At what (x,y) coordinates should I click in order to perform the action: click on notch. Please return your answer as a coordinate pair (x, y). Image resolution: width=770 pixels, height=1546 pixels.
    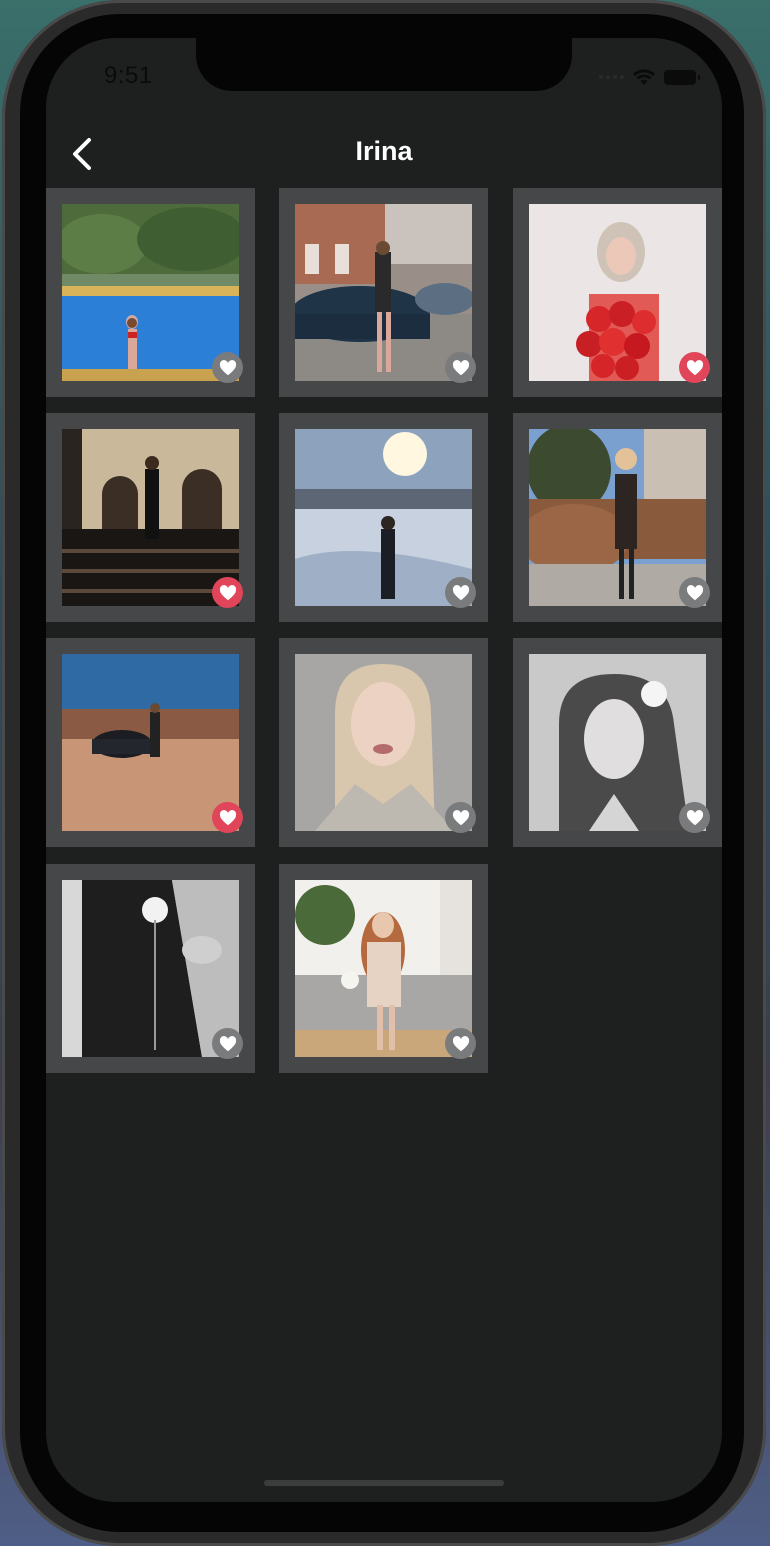
    Looking at the image, I should click on (384, 64).